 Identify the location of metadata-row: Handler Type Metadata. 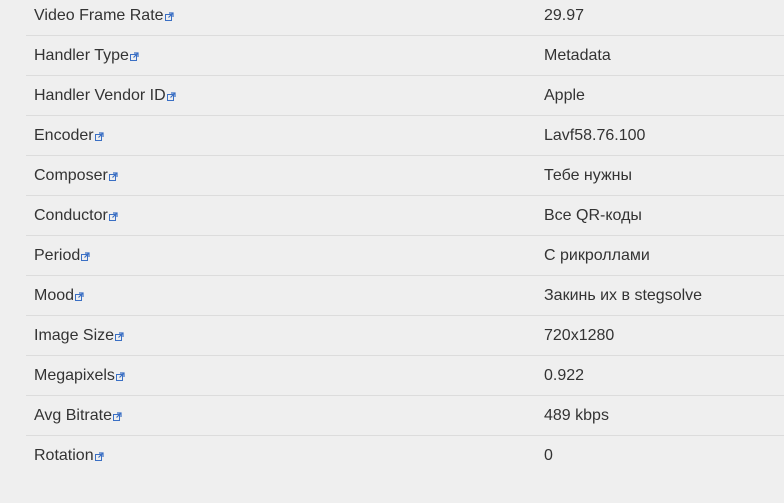
(405, 56).